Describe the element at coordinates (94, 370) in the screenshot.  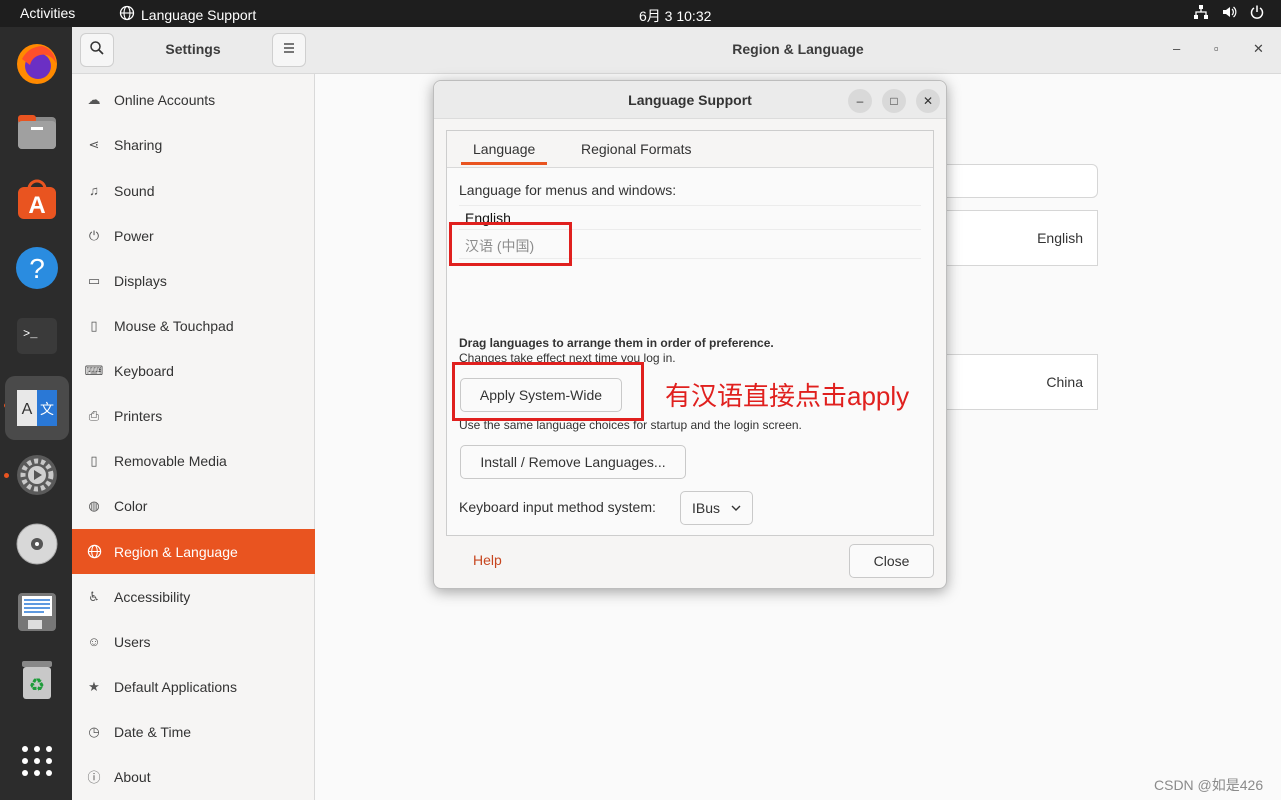
I see `keyboard-icon: ⌨` at that location.